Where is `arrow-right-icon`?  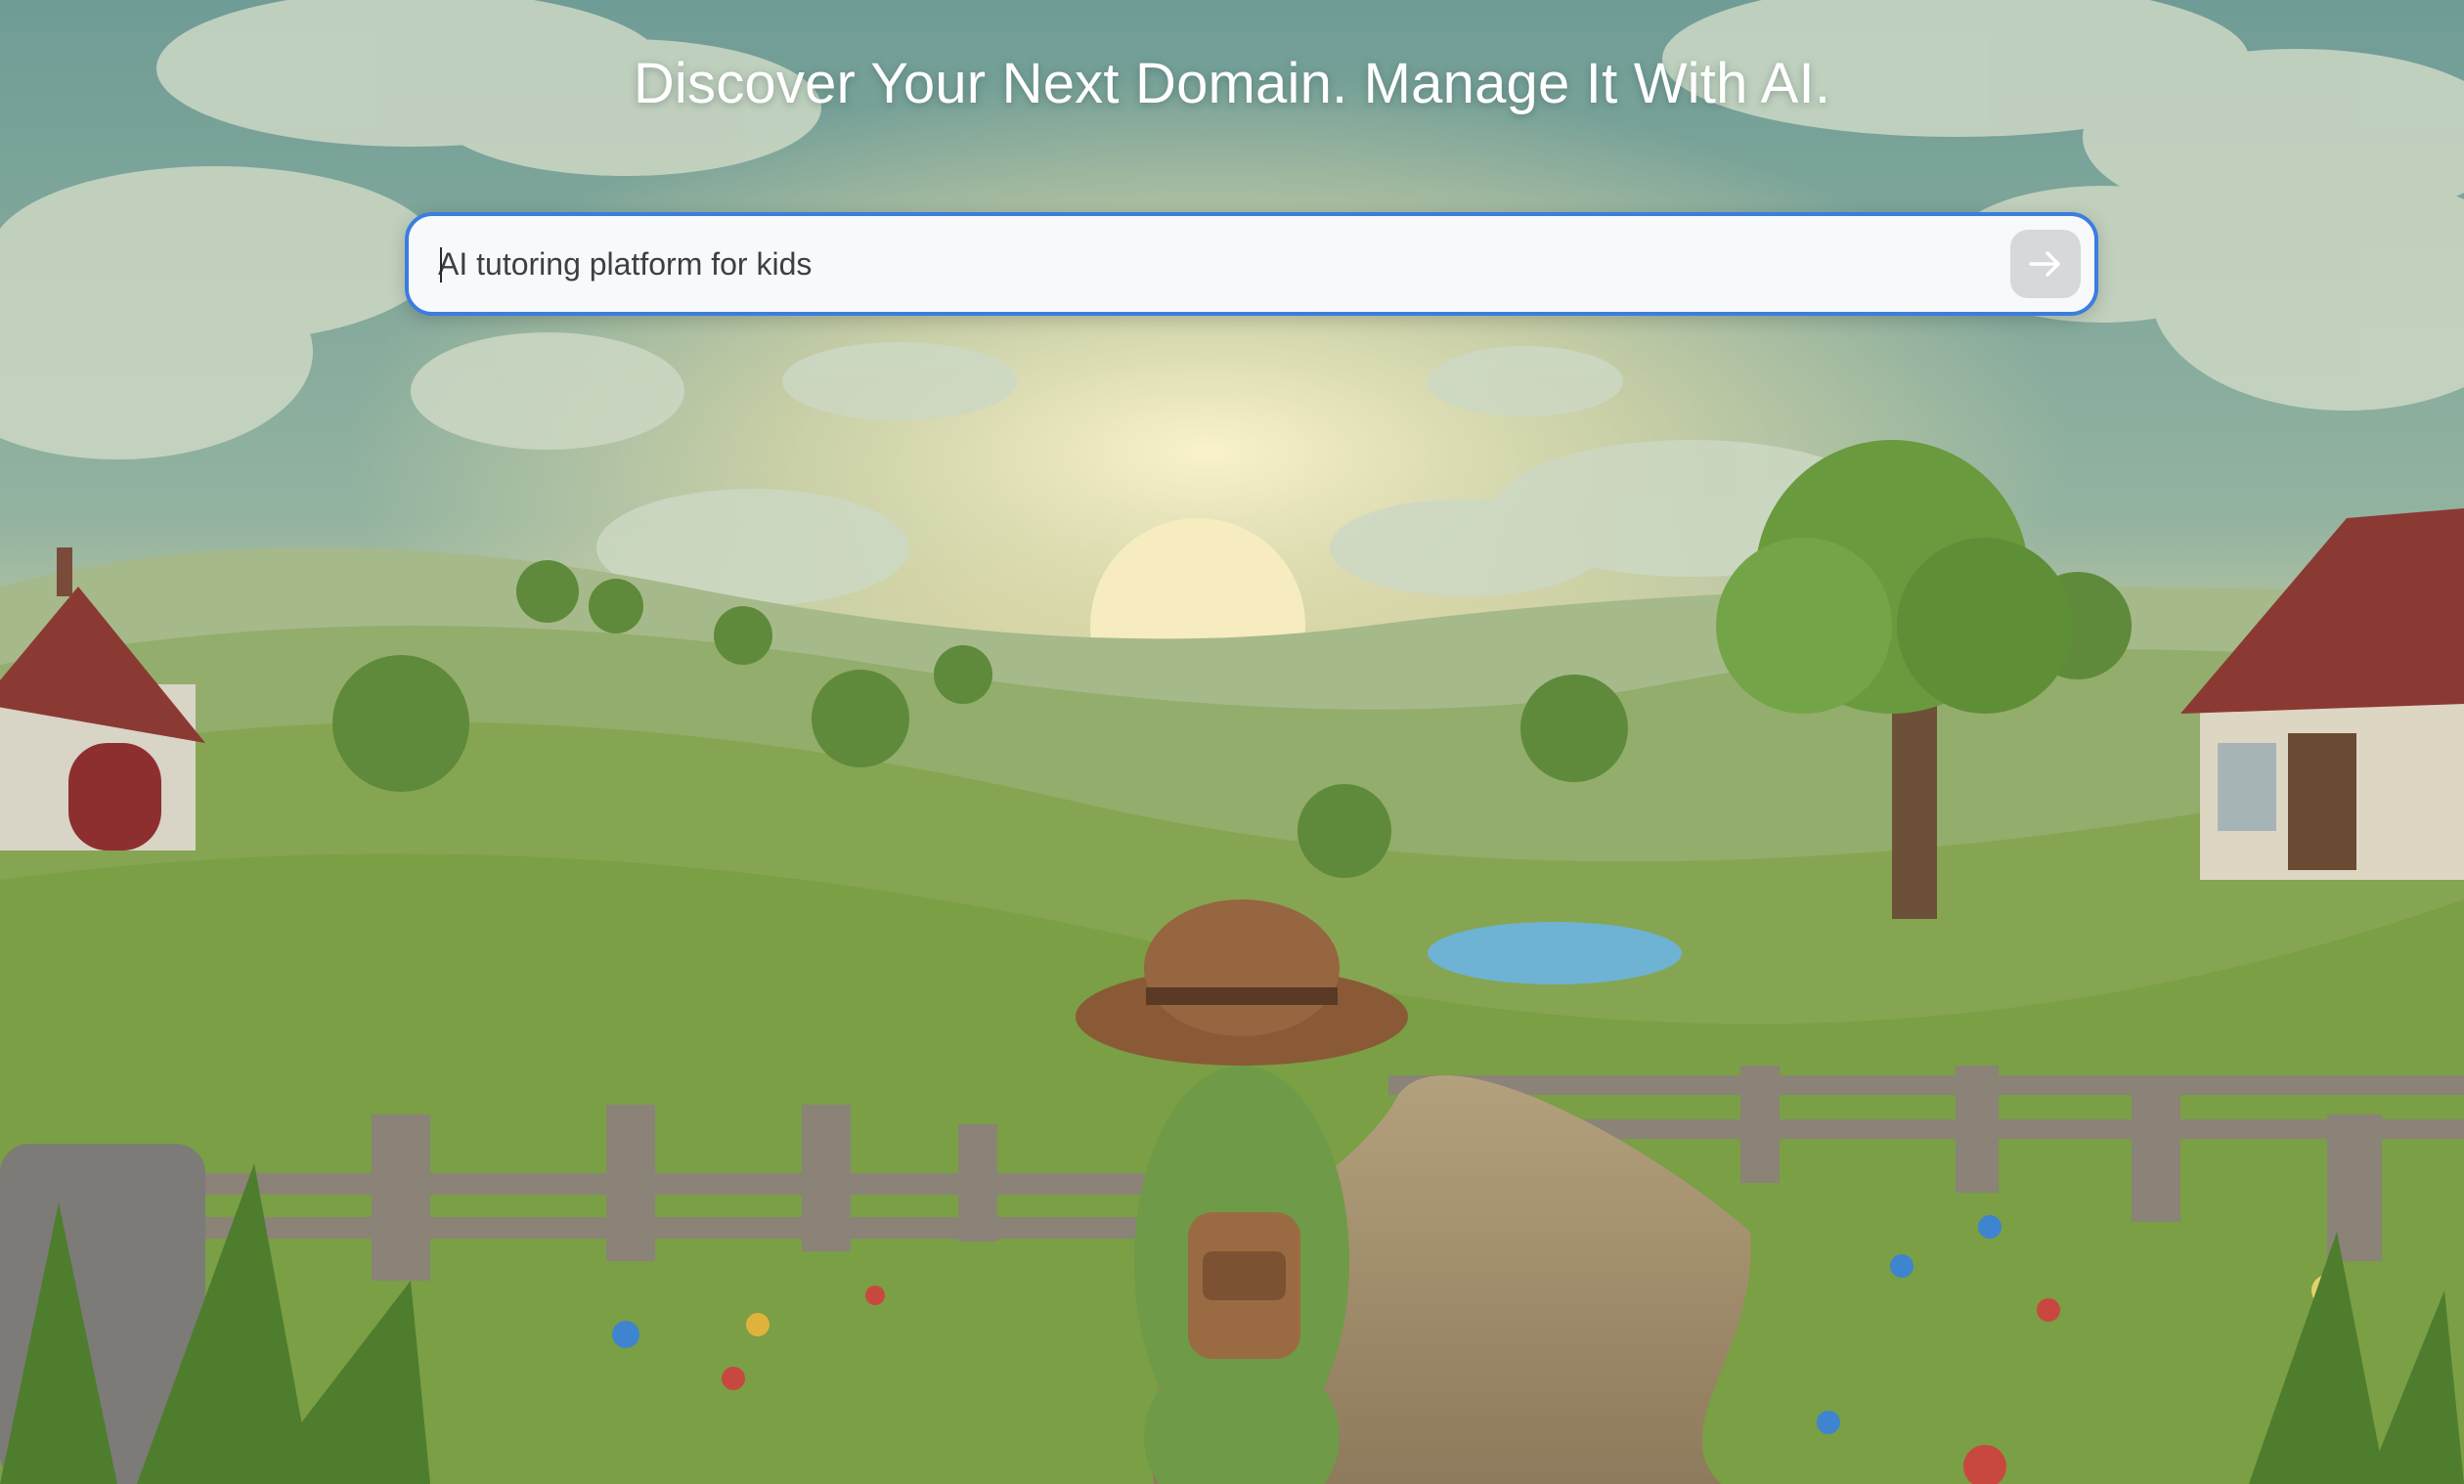 arrow-right-icon is located at coordinates (2044, 264).